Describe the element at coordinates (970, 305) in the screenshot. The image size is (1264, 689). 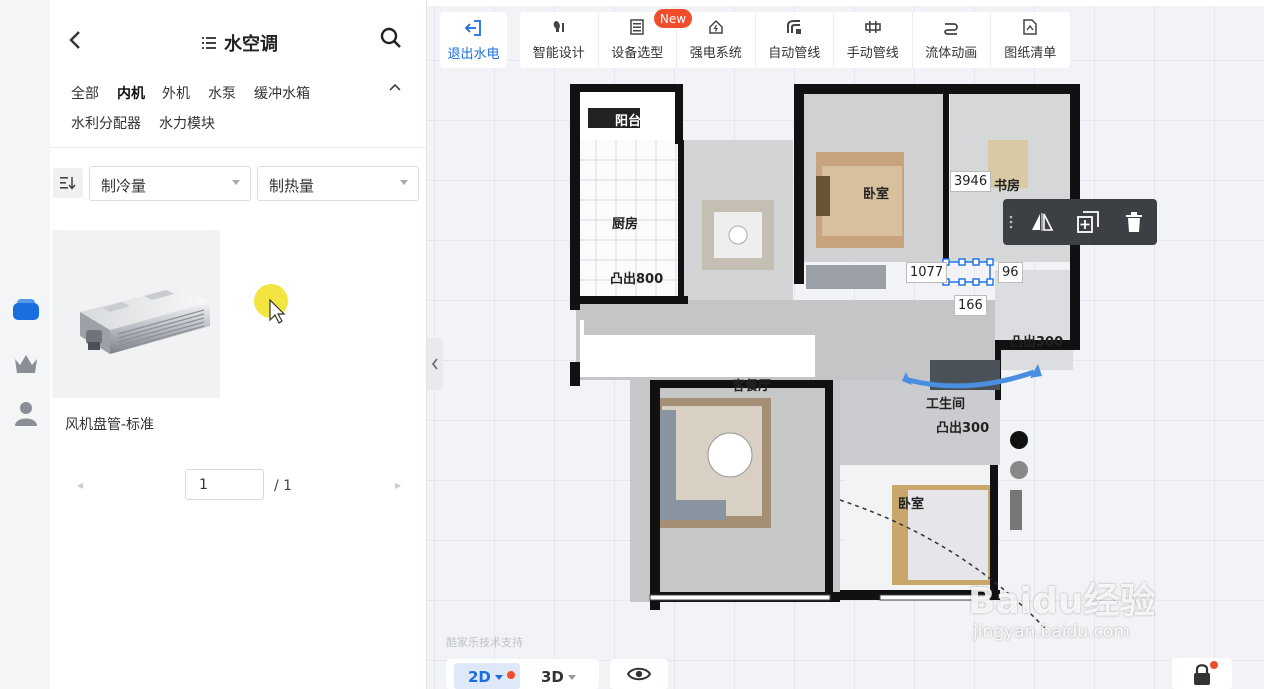
I see `dimension-label: 166` at that location.